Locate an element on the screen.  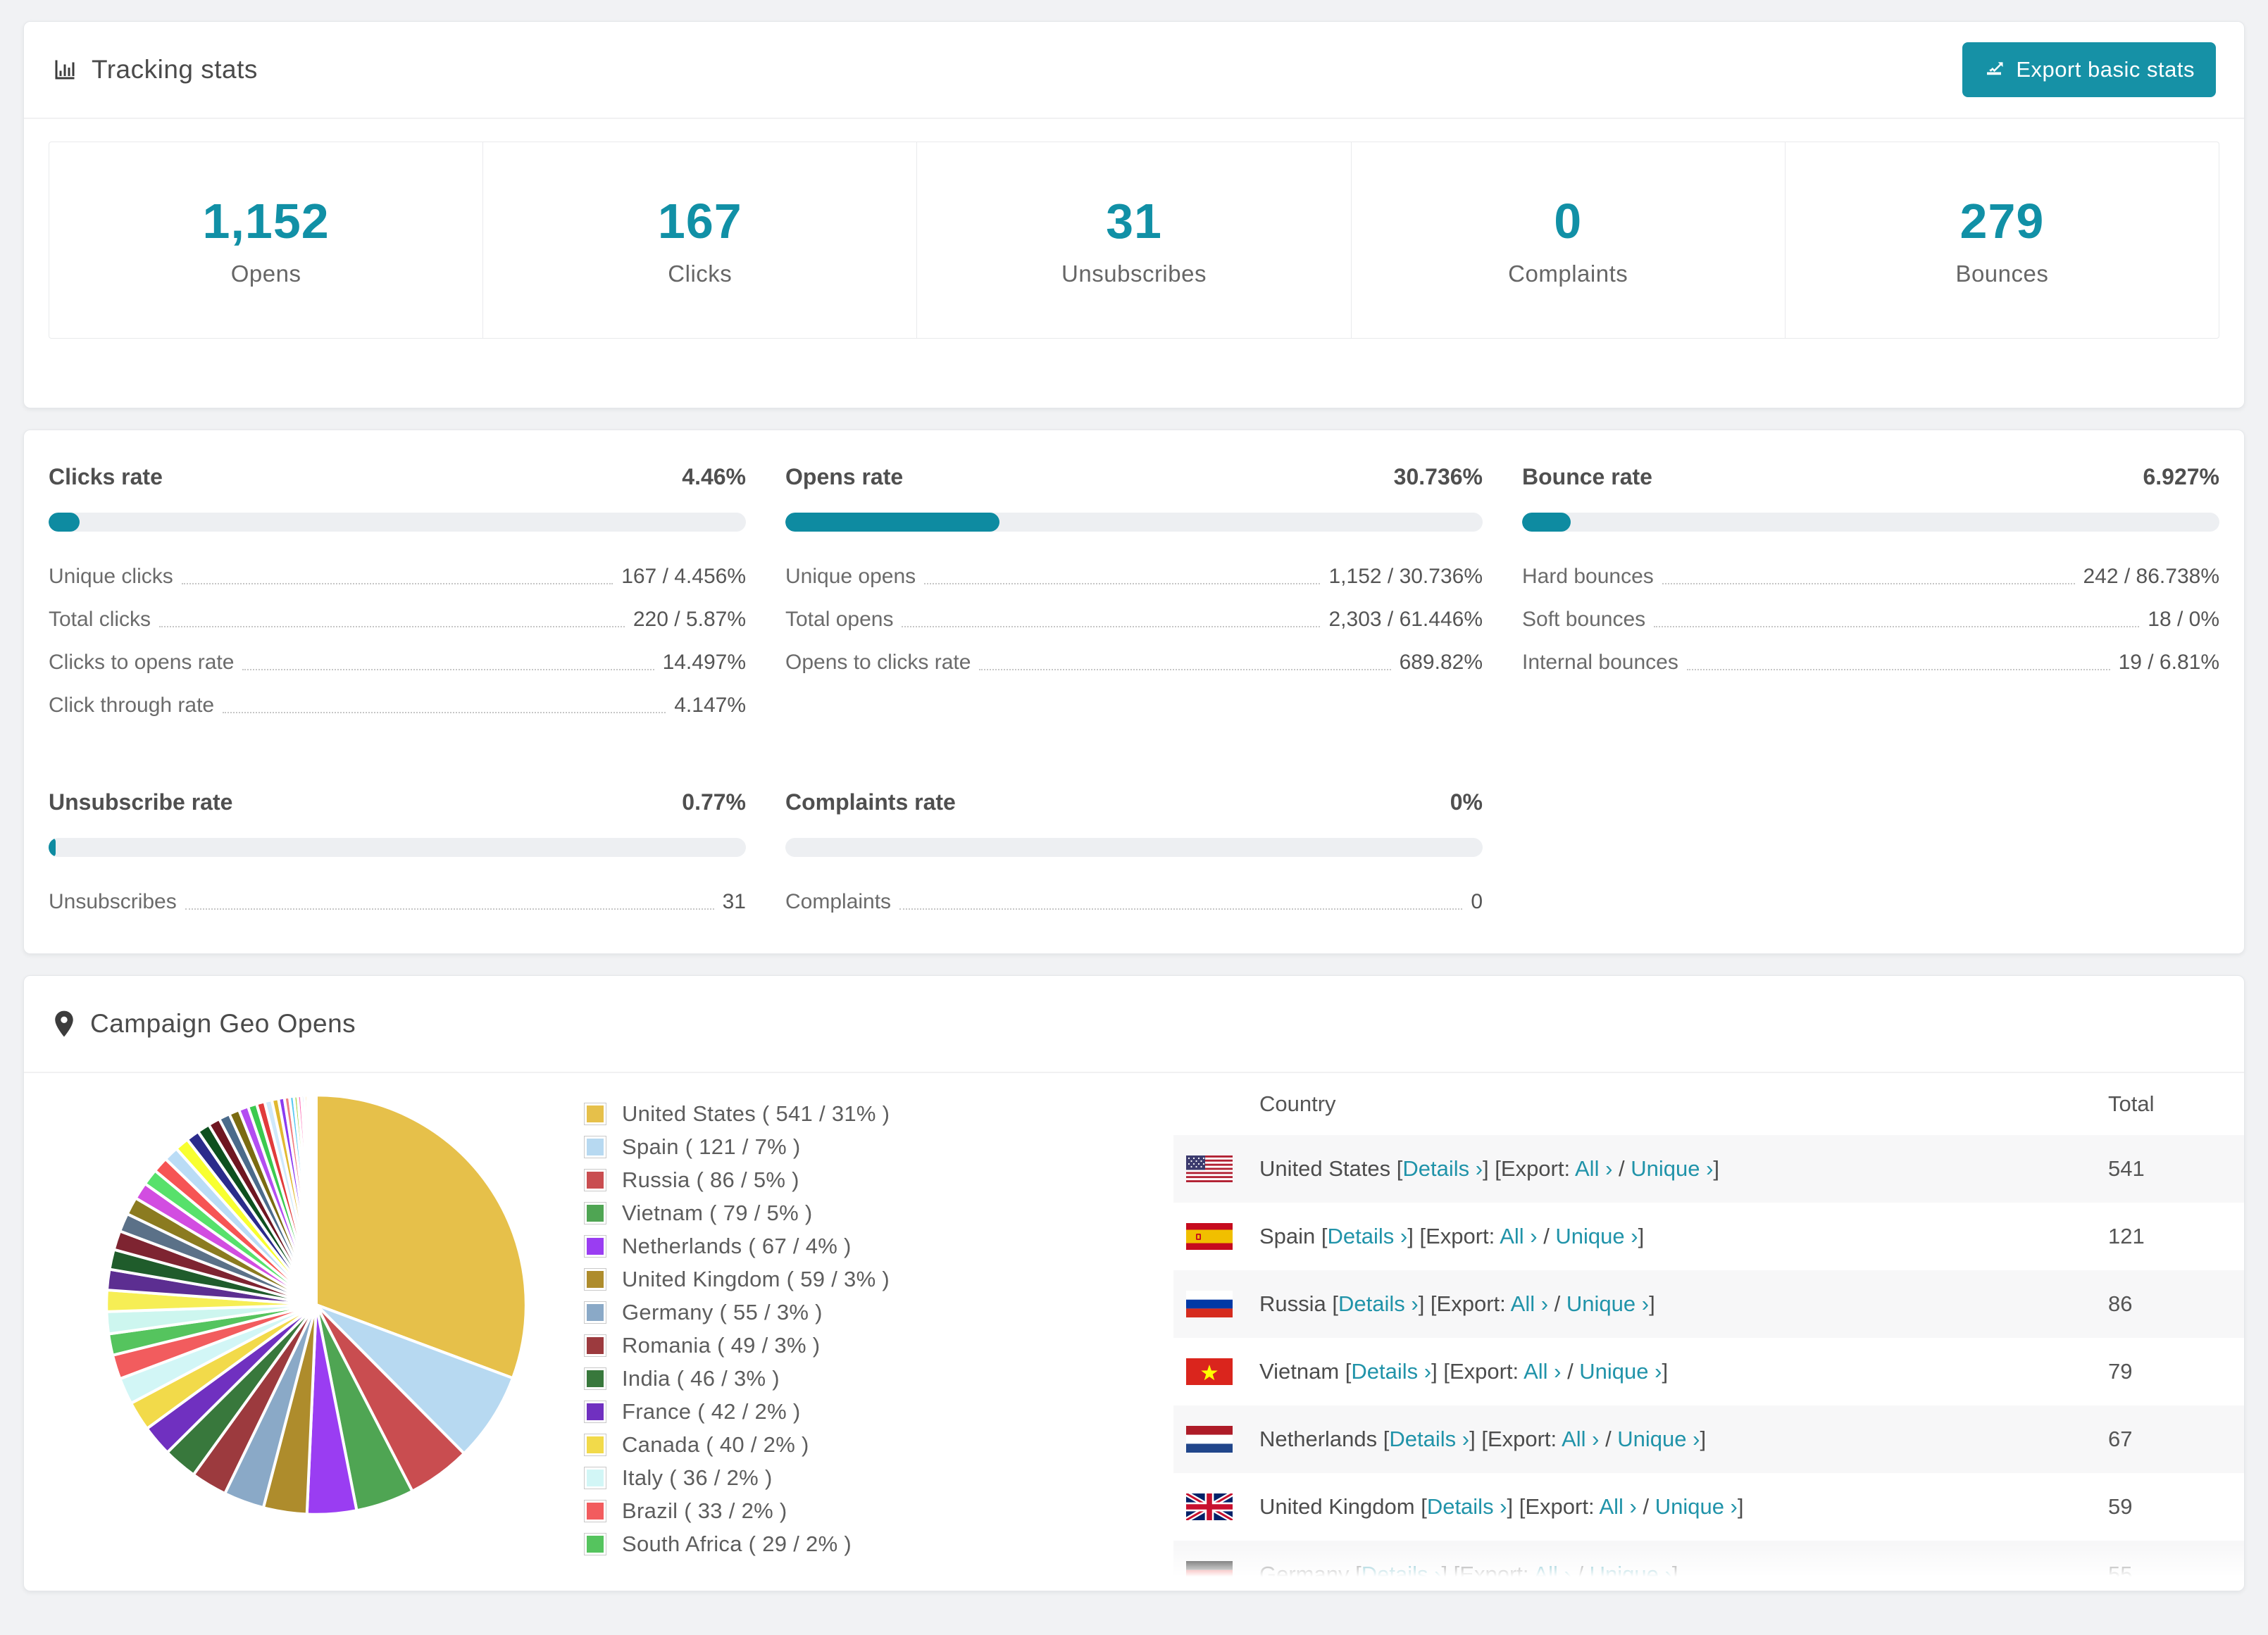
tracking-stats-header: Tracking stats Export basic stats is located at coordinates (1134, 70).